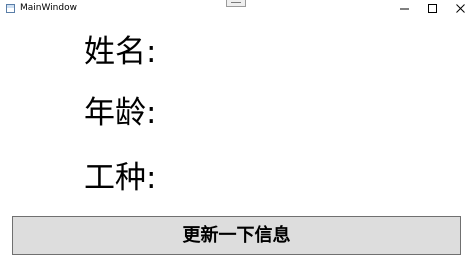 The image size is (474, 267). Describe the element at coordinates (120, 113) in the screenshot. I see `age-label: 年龄:` at that location.